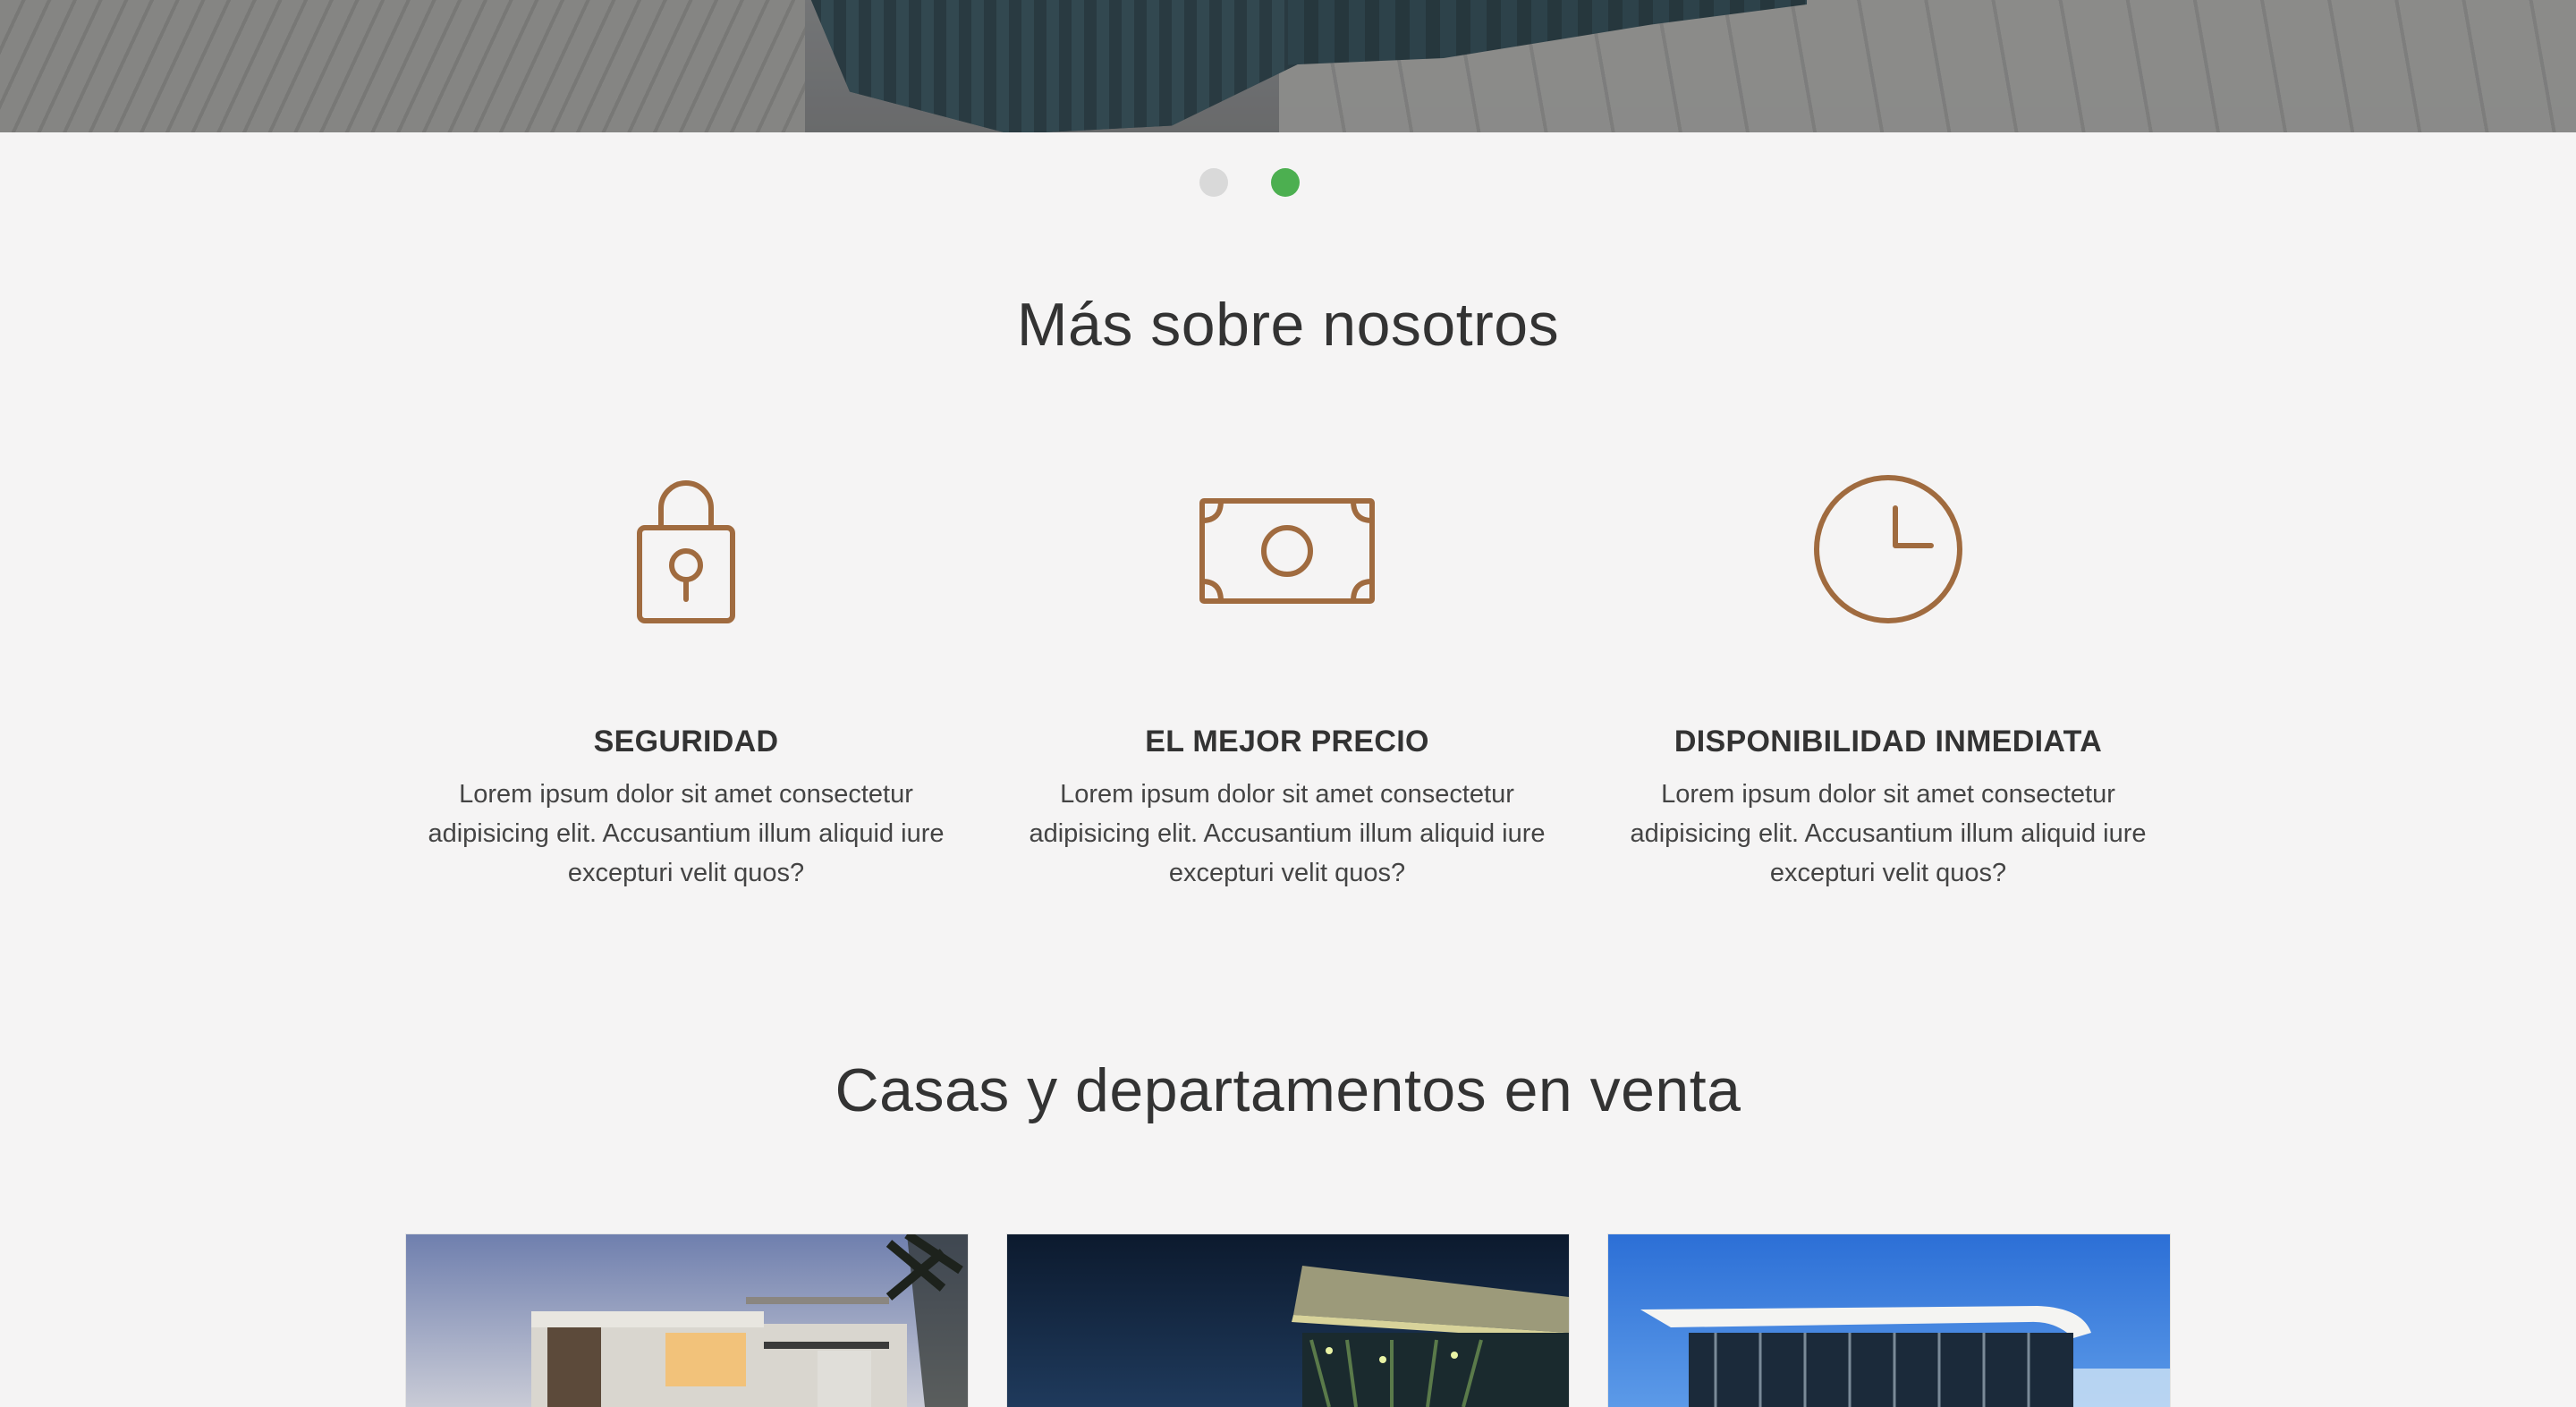 The width and height of the screenshot is (2576, 1407). Describe the element at coordinates (686, 551) in the screenshot. I see `lock-icon` at that location.